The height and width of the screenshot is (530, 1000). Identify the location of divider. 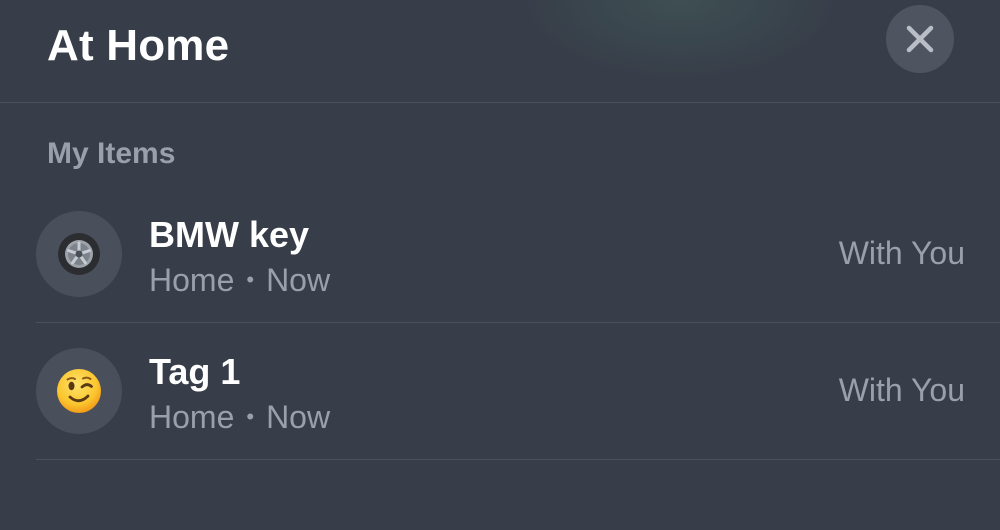
(518, 459).